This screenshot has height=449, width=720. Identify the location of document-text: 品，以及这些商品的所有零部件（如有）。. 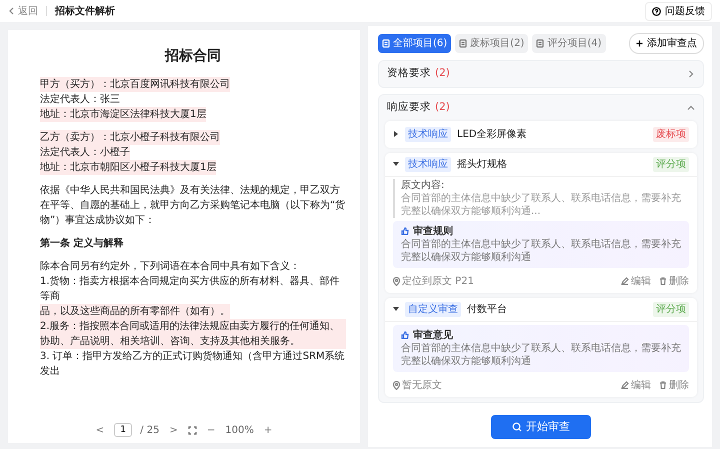
(135, 311).